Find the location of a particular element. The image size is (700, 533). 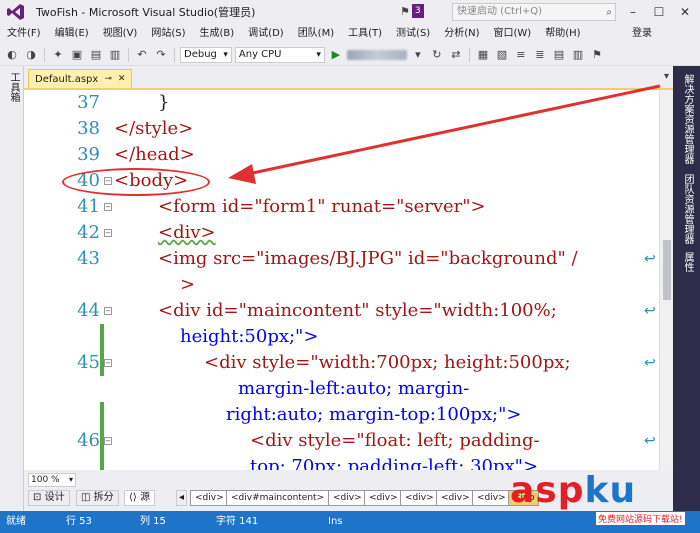

menu-build: 生成(B) is located at coordinates (217, 34).